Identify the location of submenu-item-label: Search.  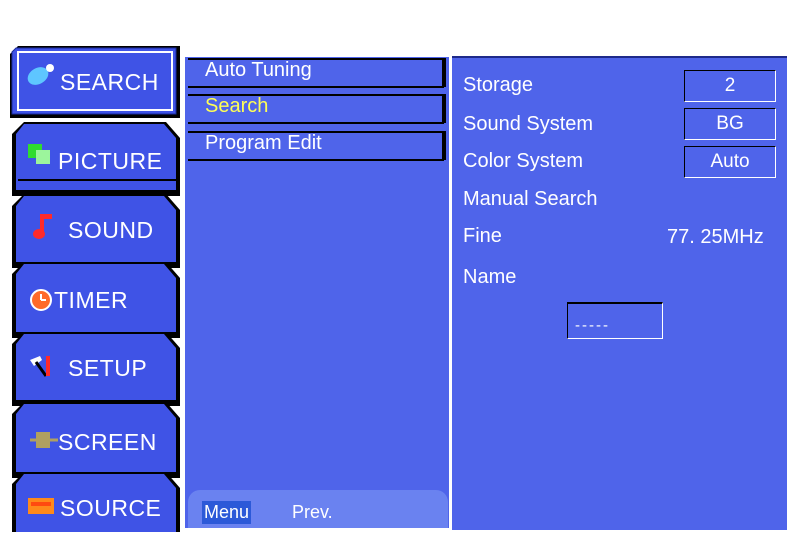
(237, 106).